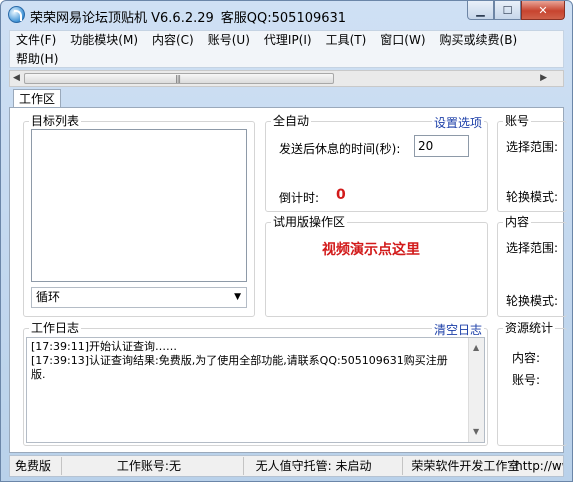 The width and height of the screenshot is (573, 482). What do you see at coordinates (283, 18) in the screenshot?
I see `service-qq: 客服QQ:505109631` at bounding box center [283, 18].